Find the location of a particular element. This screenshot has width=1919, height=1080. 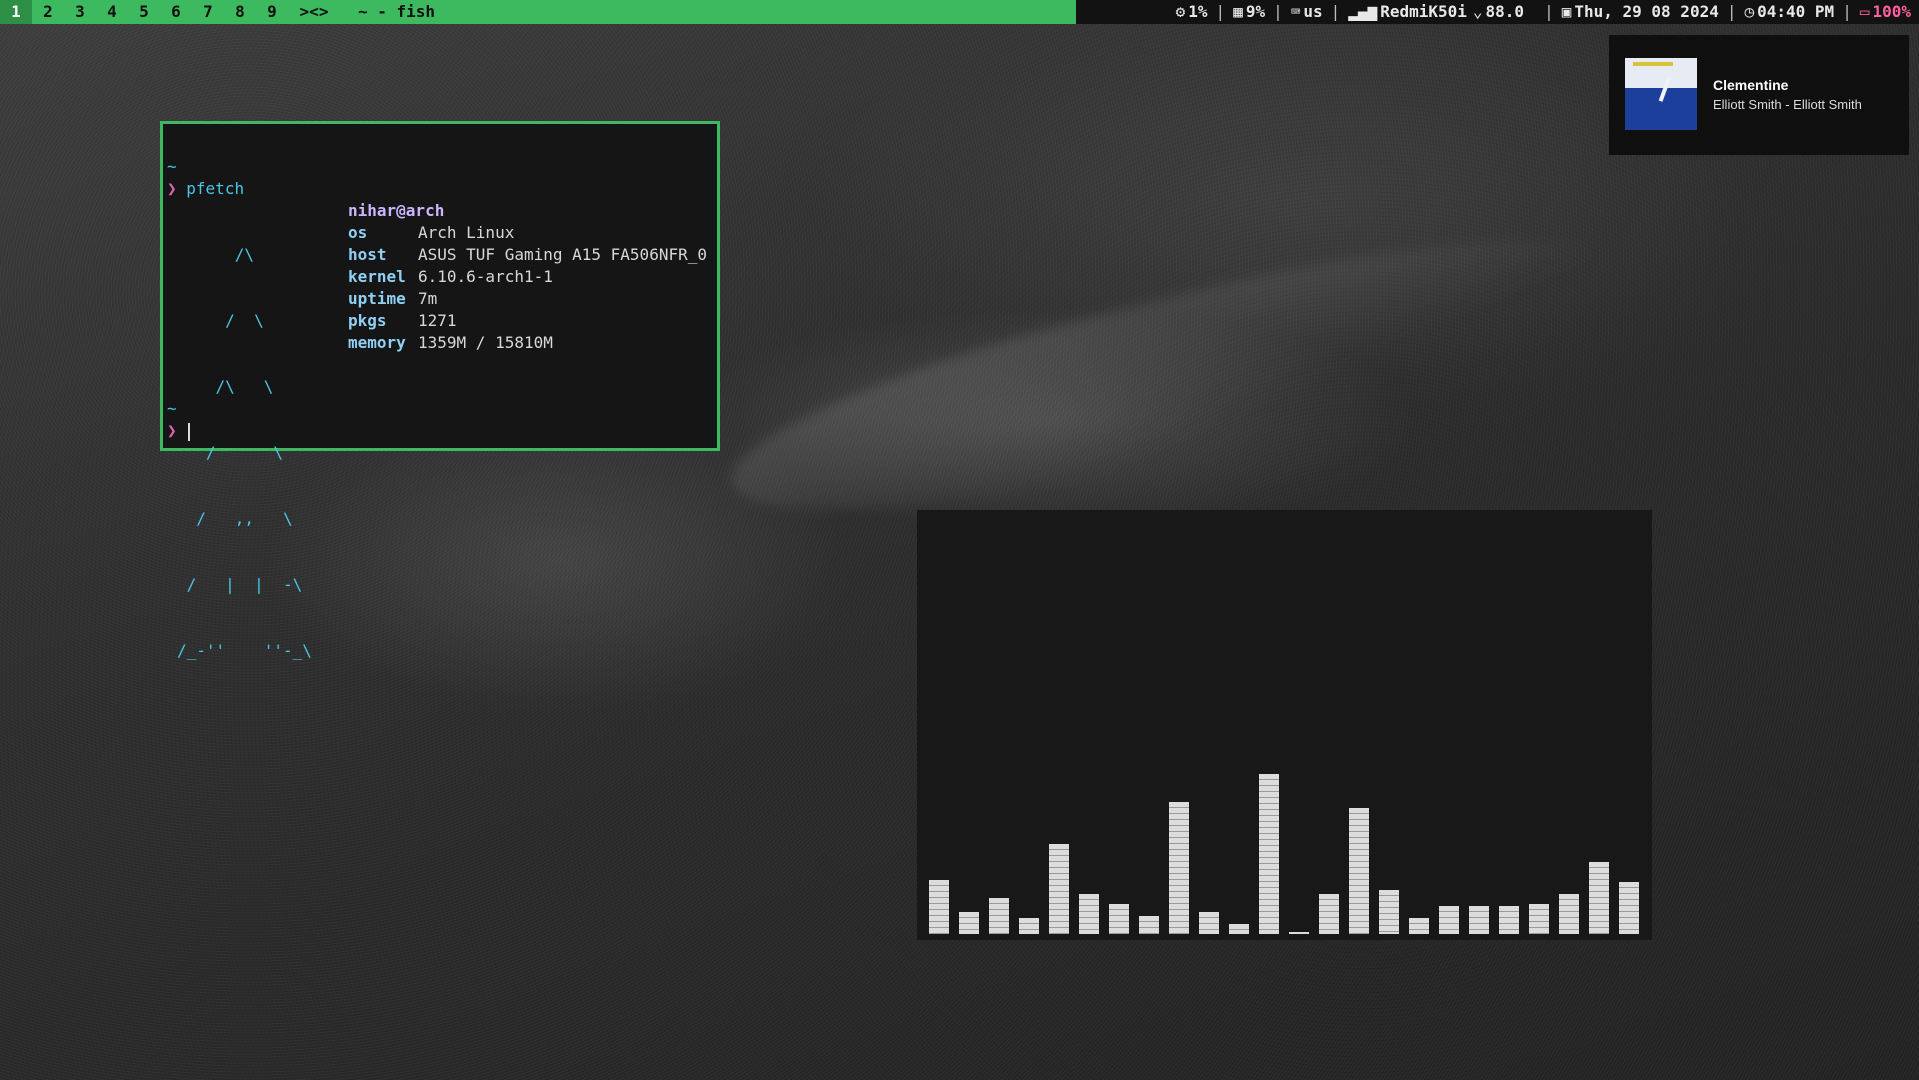

workspace-9: 9 is located at coordinates (272, 12).